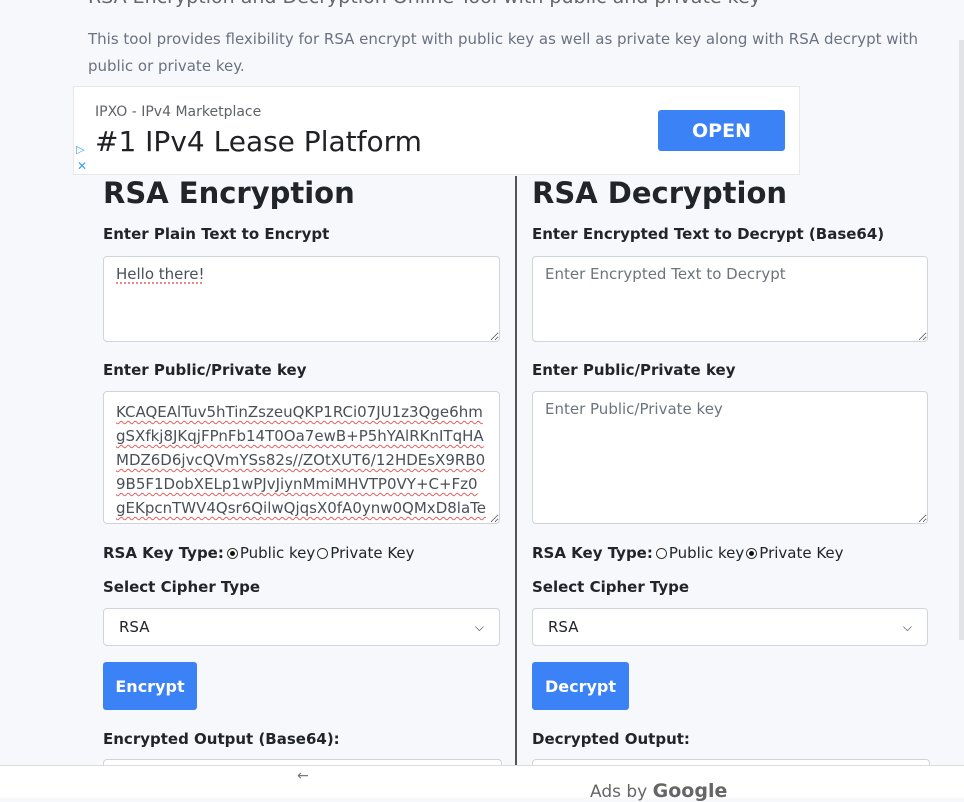 The width and height of the screenshot is (964, 802). What do you see at coordinates (660, 193) in the screenshot?
I see `decryption-heading: RSA Decryption` at bounding box center [660, 193].